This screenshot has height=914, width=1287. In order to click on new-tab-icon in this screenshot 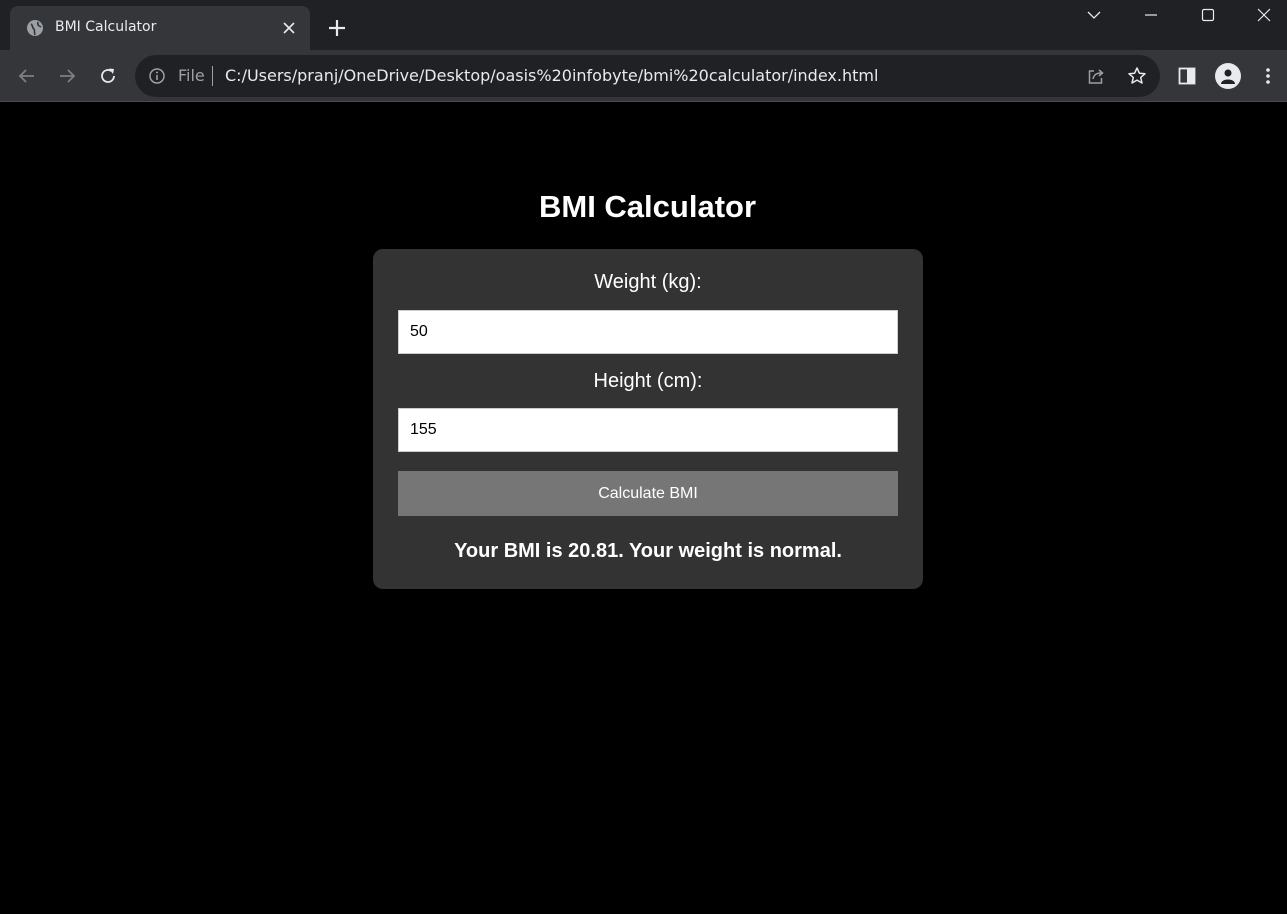, I will do `click(337, 28)`.